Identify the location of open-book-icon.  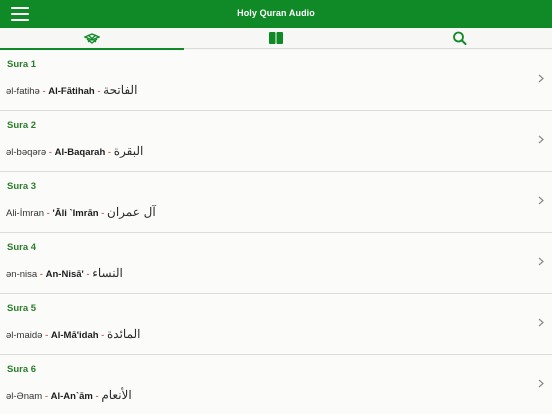
(276, 38).